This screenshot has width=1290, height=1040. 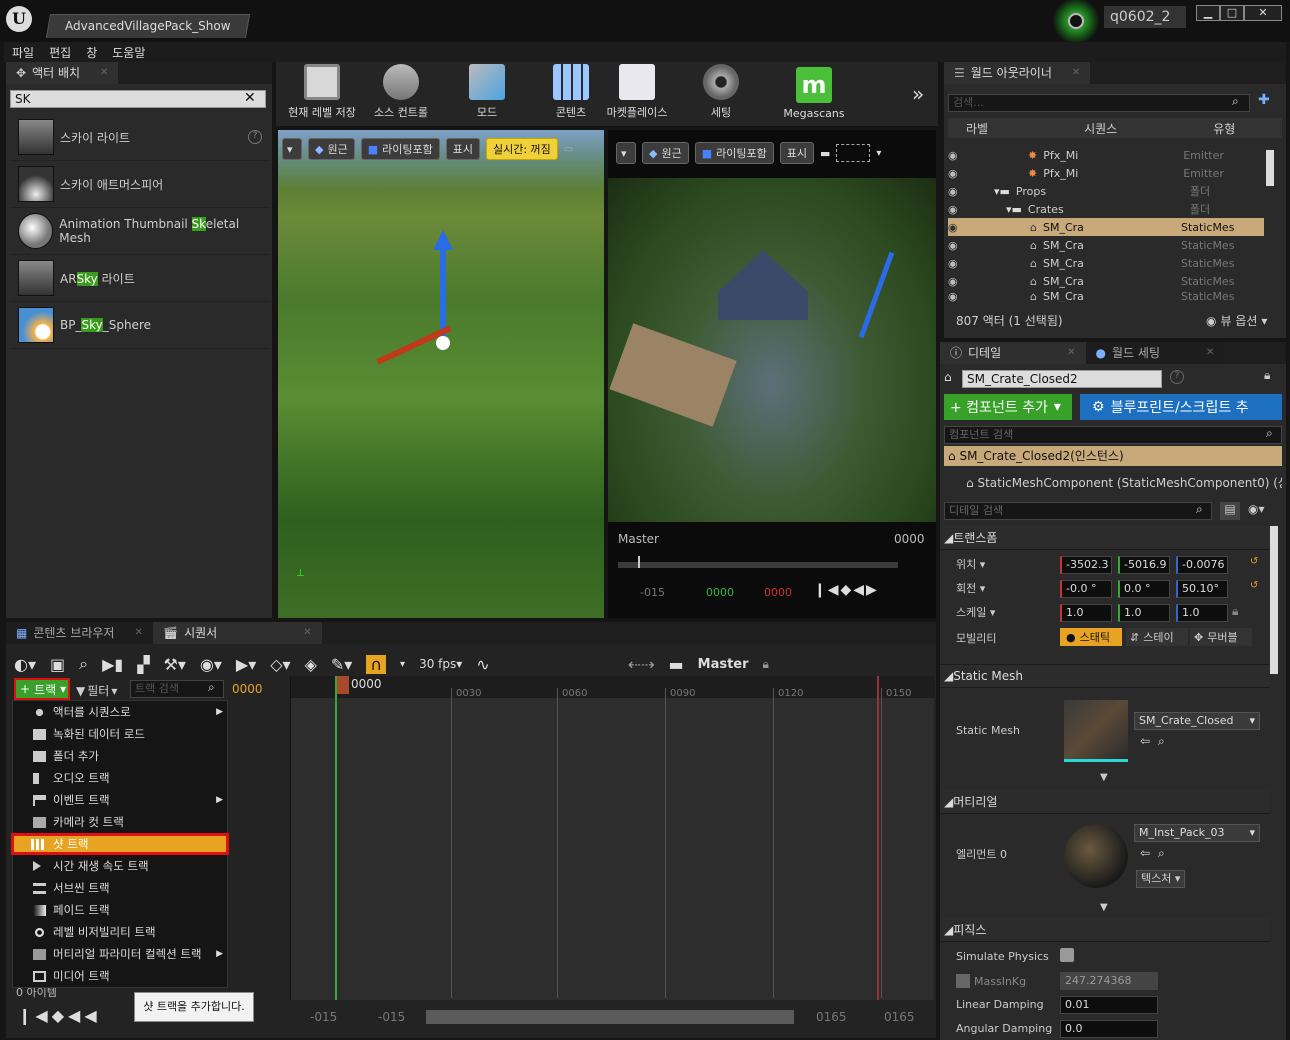 What do you see at coordinates (1105, 676) in the screenshot?
I see `section-static-mesh: ◢ Static Mesh` at bounding box center [1105, 676].